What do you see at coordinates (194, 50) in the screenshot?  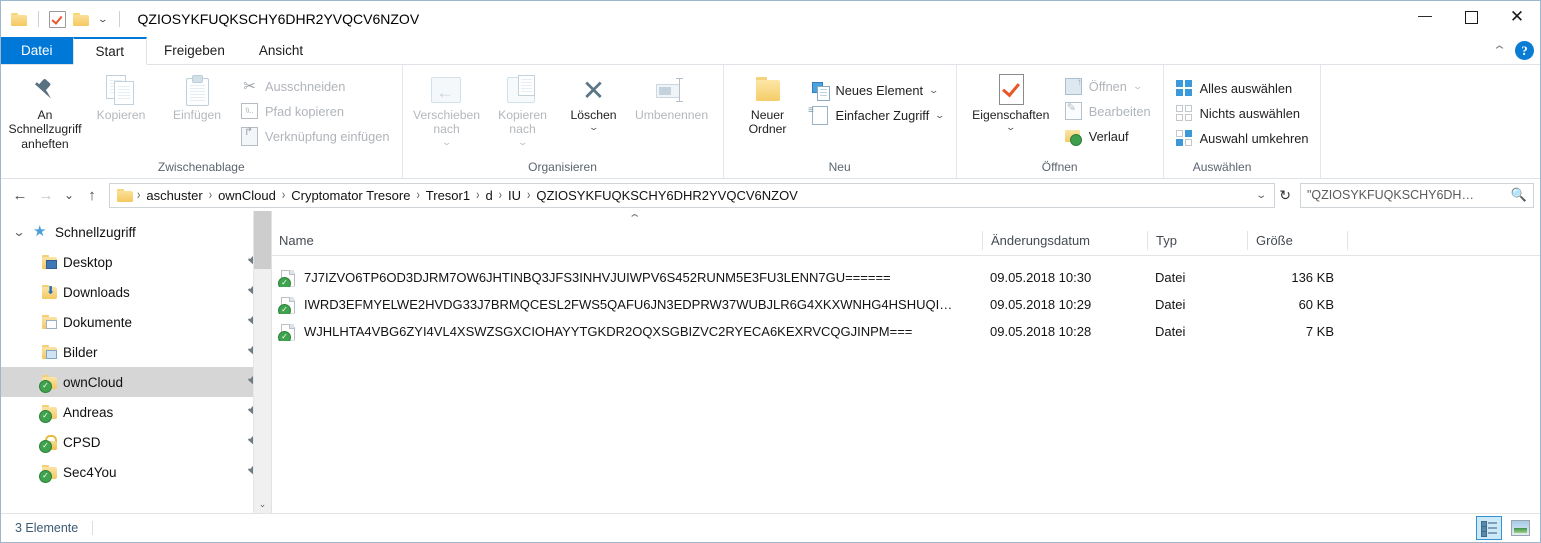 I see `tab-freigeben: Freigeben` at bounding box center [194, 50].